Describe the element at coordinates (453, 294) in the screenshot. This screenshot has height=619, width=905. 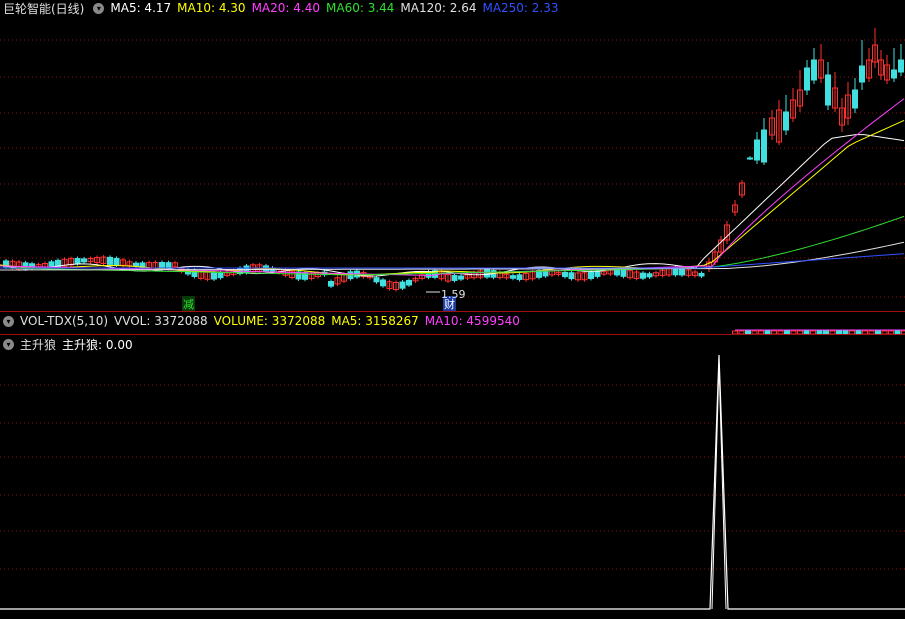
I see `low-price-label: 1.59` at that location.